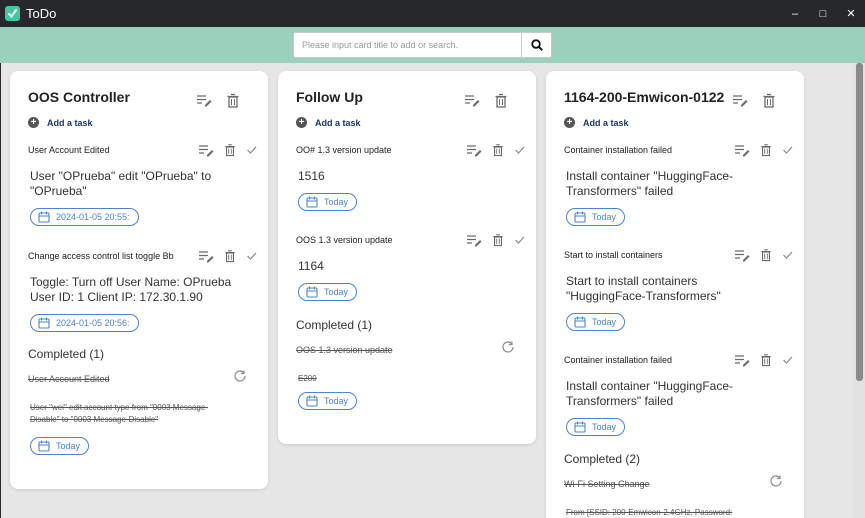  Describe the element at coordinates (407, 45) in the screenshot. I see `search-input` at that location.